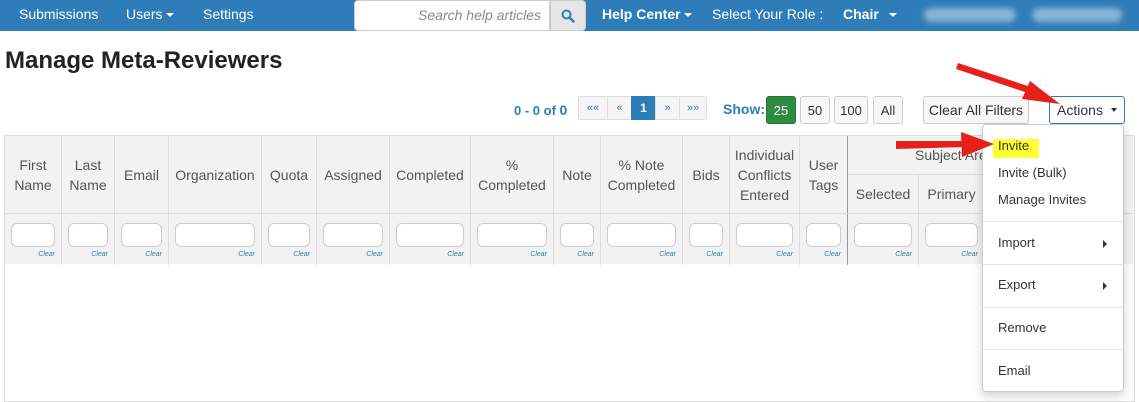  What do you see at coordinates (512, 174) in the screenshot?
I see `column-percent-completed: % Completed` at bounding box center [512, 174].